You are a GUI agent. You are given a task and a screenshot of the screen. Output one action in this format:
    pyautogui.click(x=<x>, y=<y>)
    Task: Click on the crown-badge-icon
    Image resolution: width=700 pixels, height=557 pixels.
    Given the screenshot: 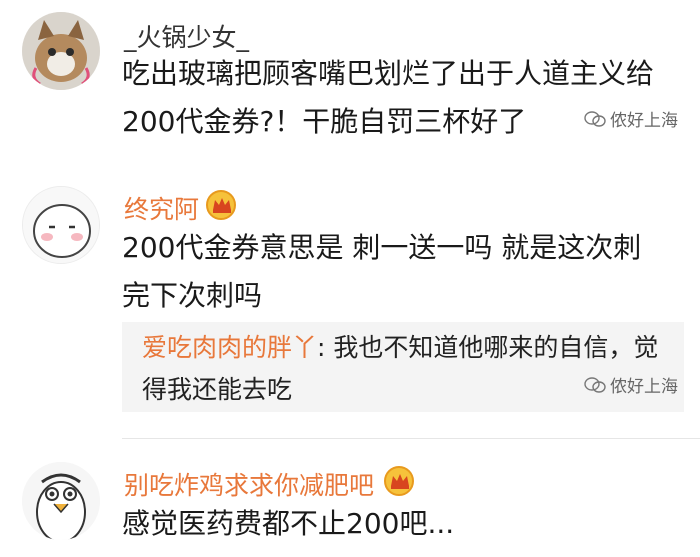 What is the action you would take?
    pyautogui.click(x=399, y=481)
    